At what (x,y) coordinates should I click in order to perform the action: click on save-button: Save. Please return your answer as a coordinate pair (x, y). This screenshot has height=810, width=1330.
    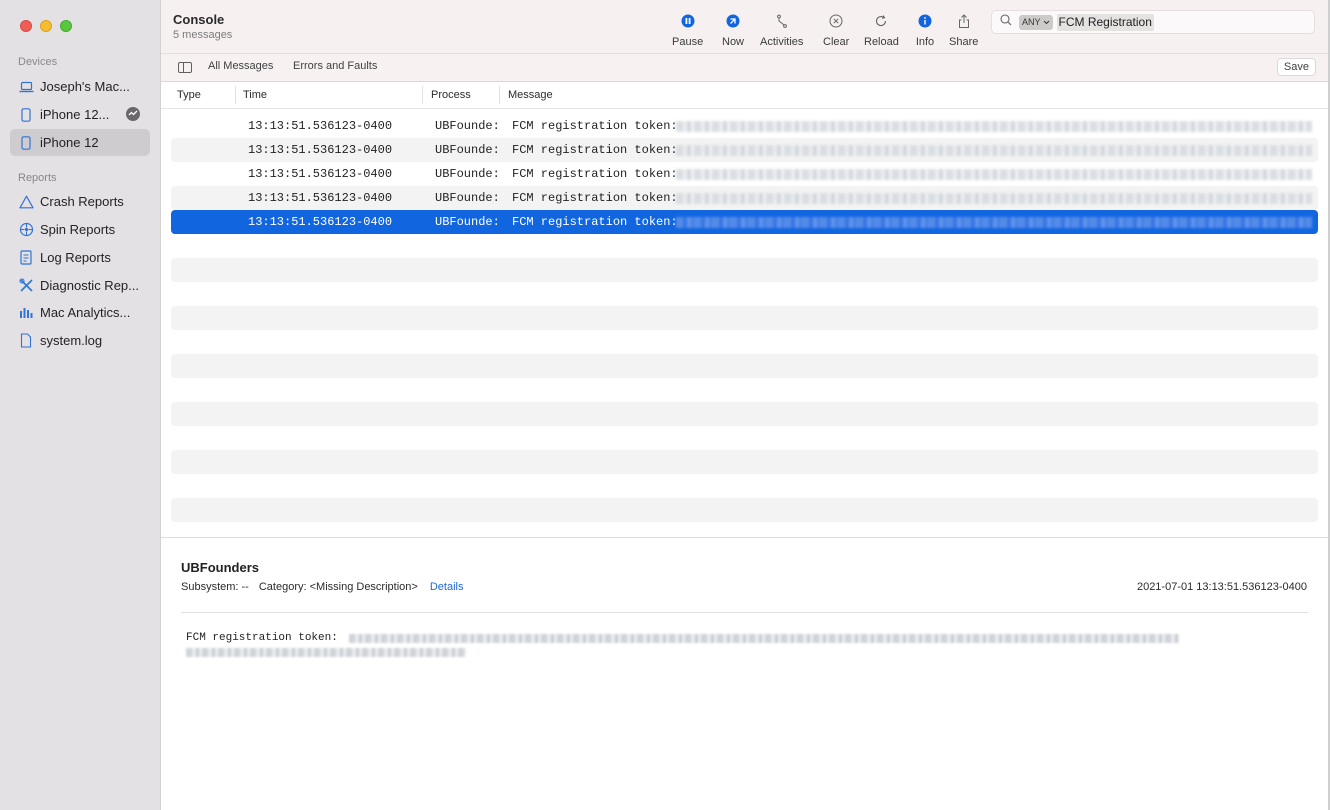
    Looking at the image, I should click on (1296, 67).